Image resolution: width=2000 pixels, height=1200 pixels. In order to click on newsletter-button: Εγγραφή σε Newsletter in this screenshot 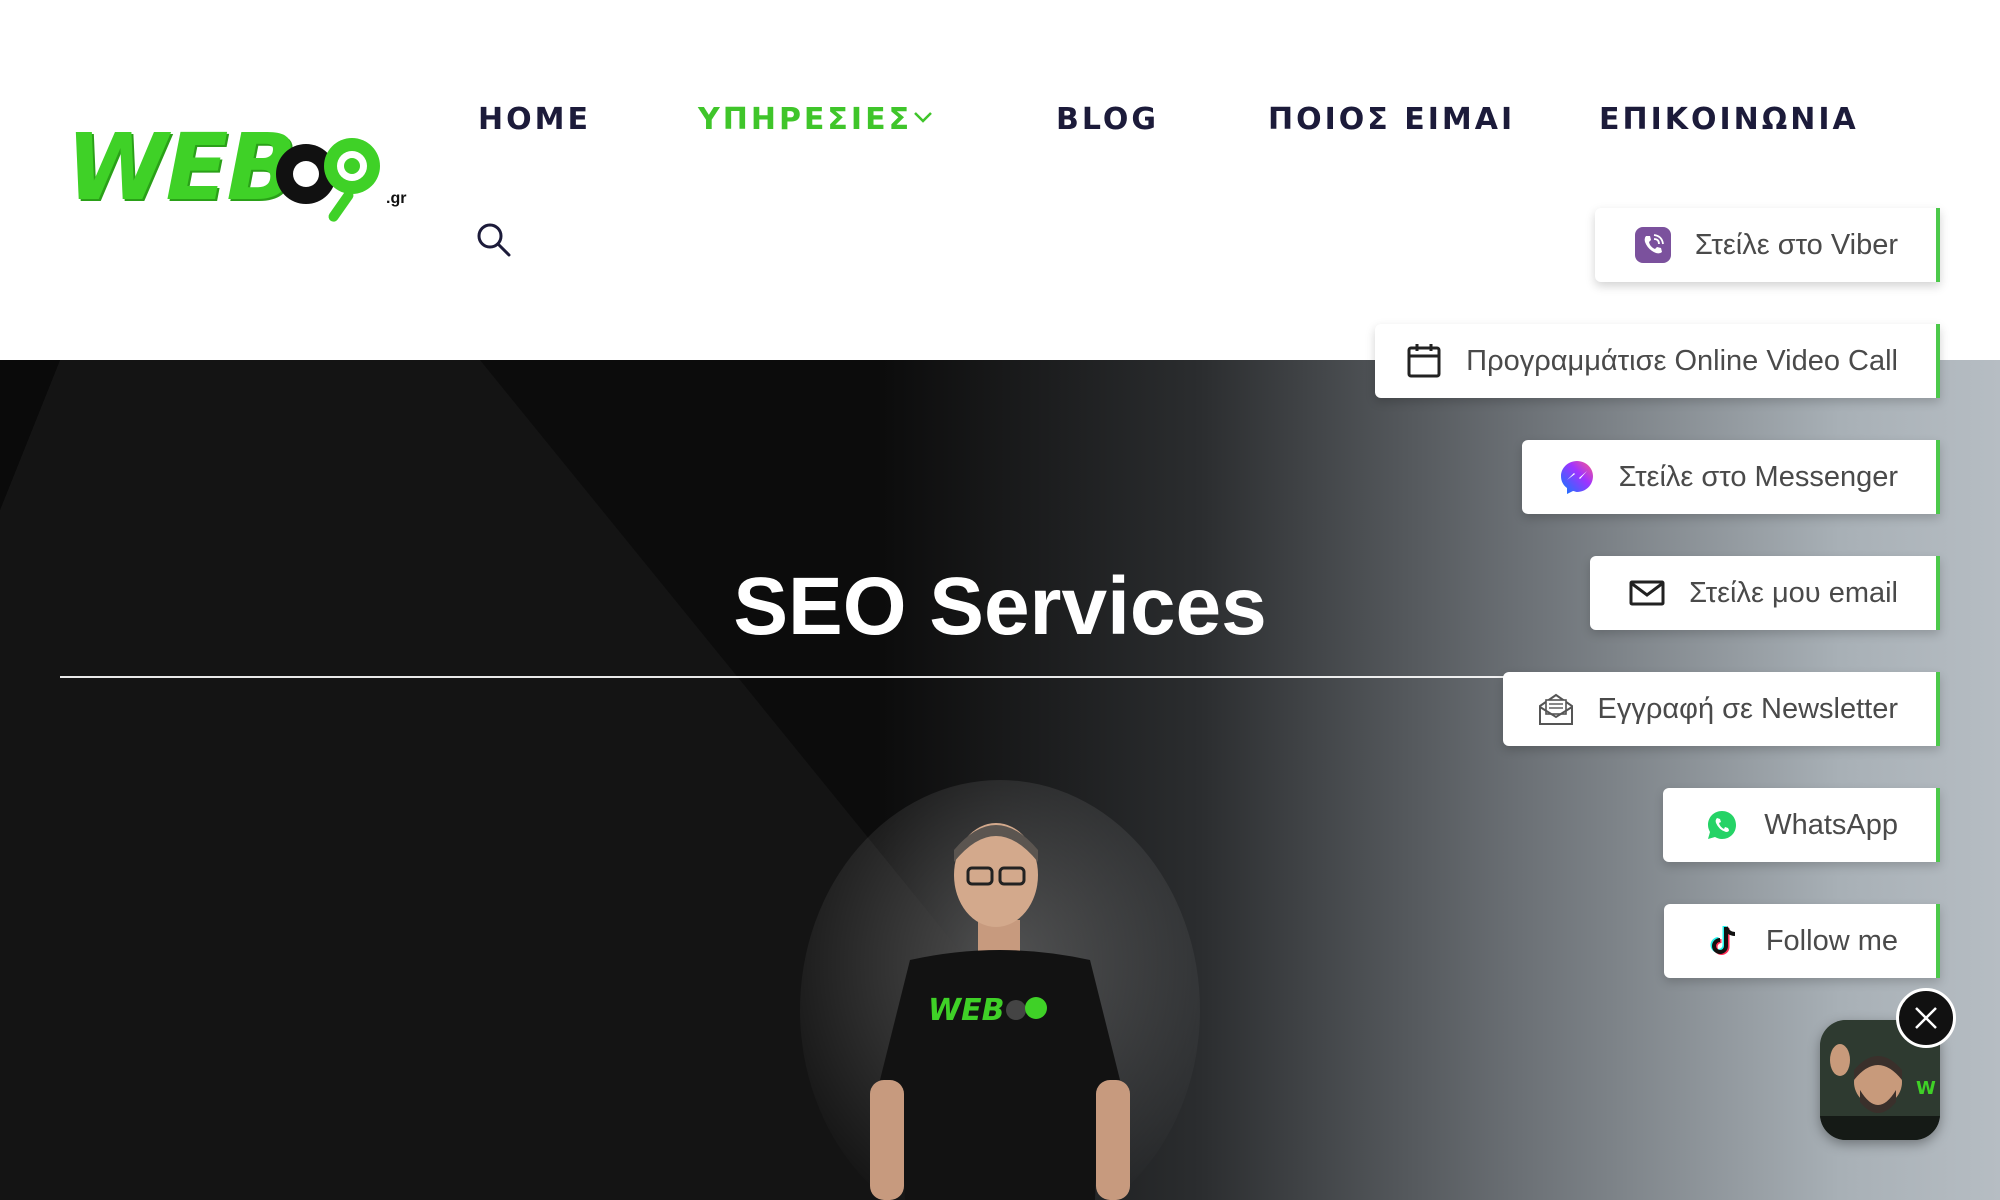, I will do `click(1721, 709)`.